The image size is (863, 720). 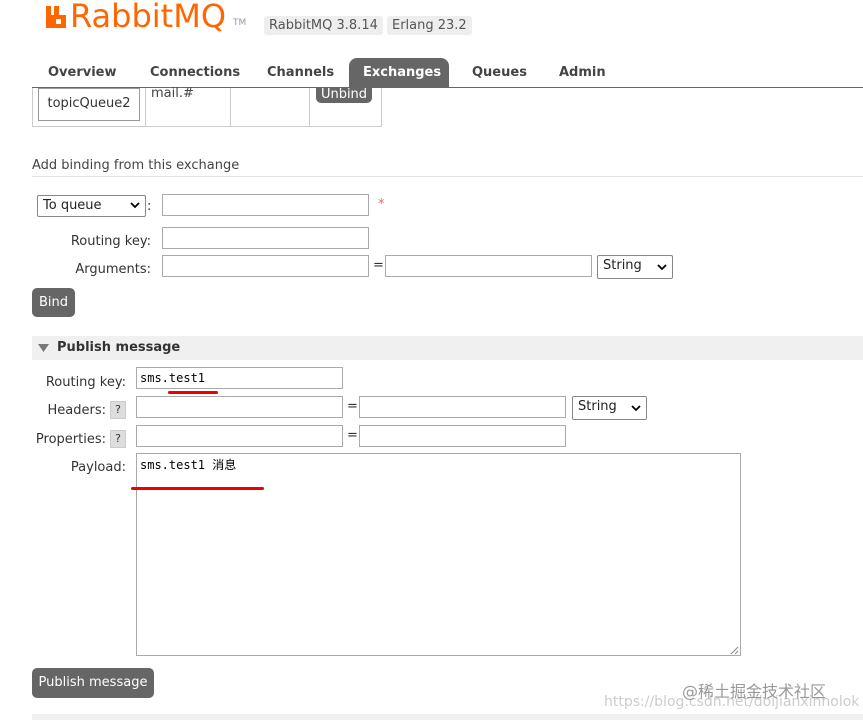 I want to click on brand-name: RabbitMQ, so click(x=148, y=17).